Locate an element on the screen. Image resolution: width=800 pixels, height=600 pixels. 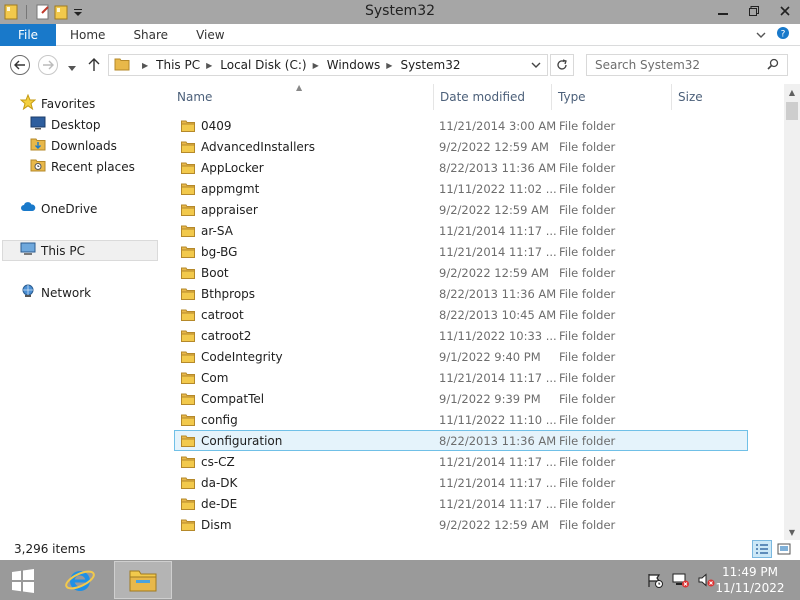
table-row: config 11/11/2022 11:10 ... File folder is located at coordinates (461, 419).